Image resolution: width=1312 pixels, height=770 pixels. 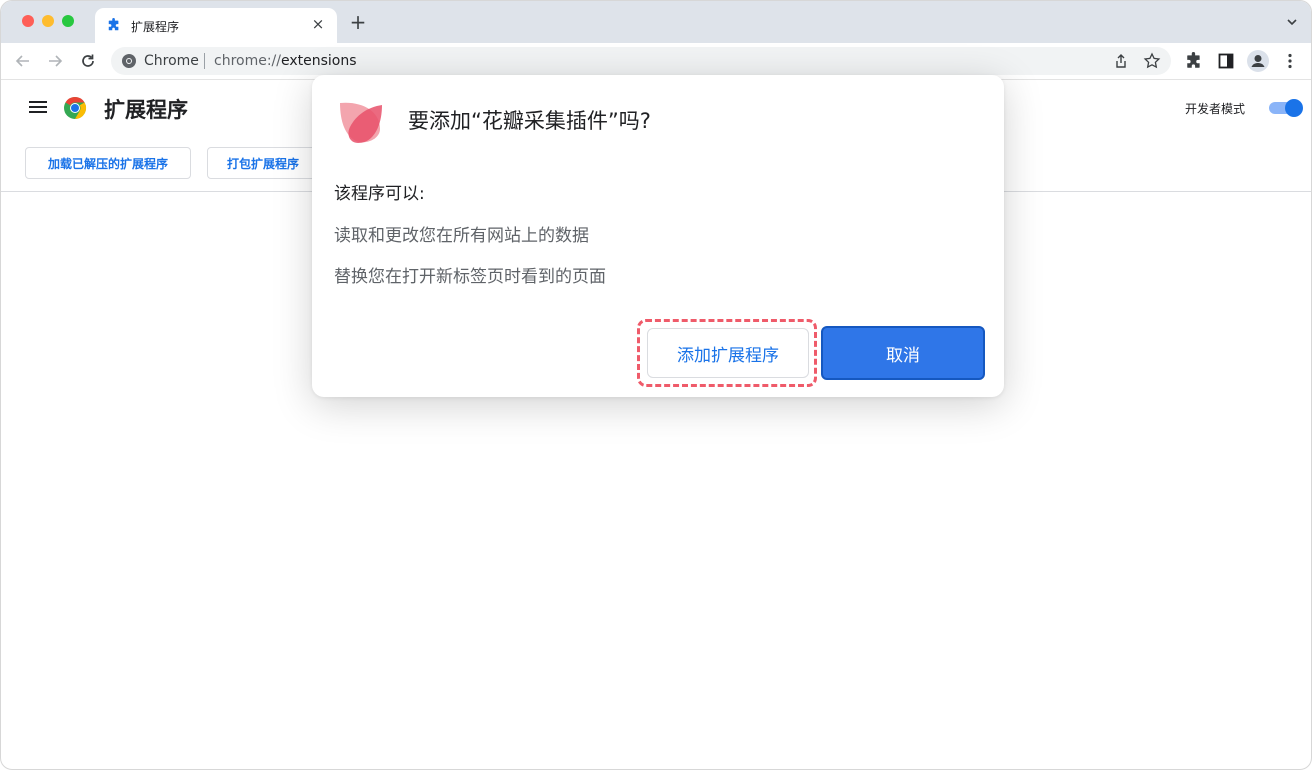 I want to click on person-icon, so click(x=1258, y=61).